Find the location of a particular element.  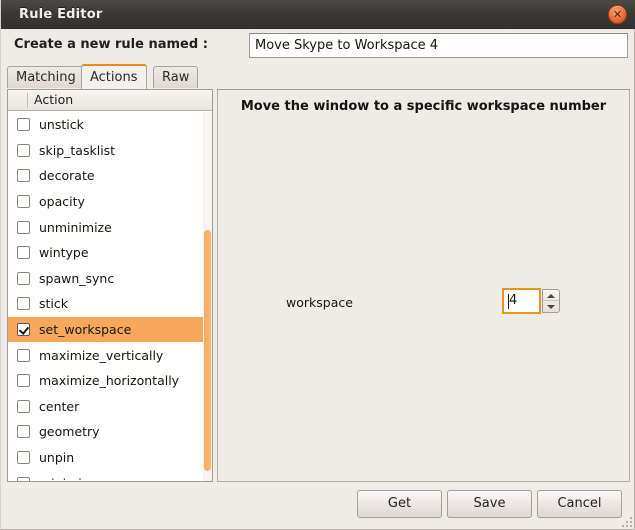

column-separator is located at coordinates (27, 100).